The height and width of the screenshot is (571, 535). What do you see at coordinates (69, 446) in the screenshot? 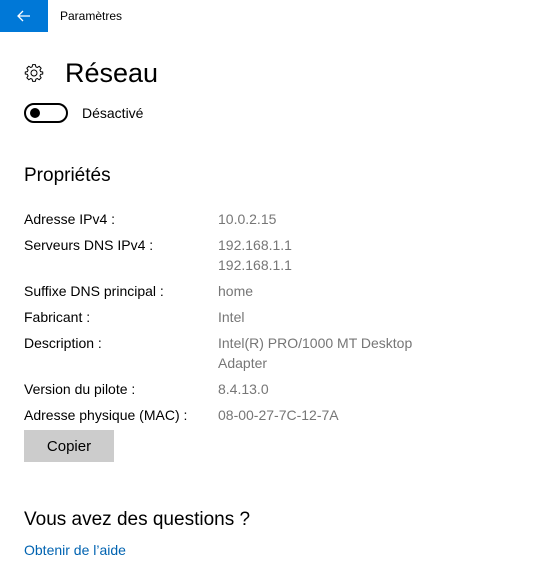
I see `copy-button: Copier` at bounding box center [69, 446].